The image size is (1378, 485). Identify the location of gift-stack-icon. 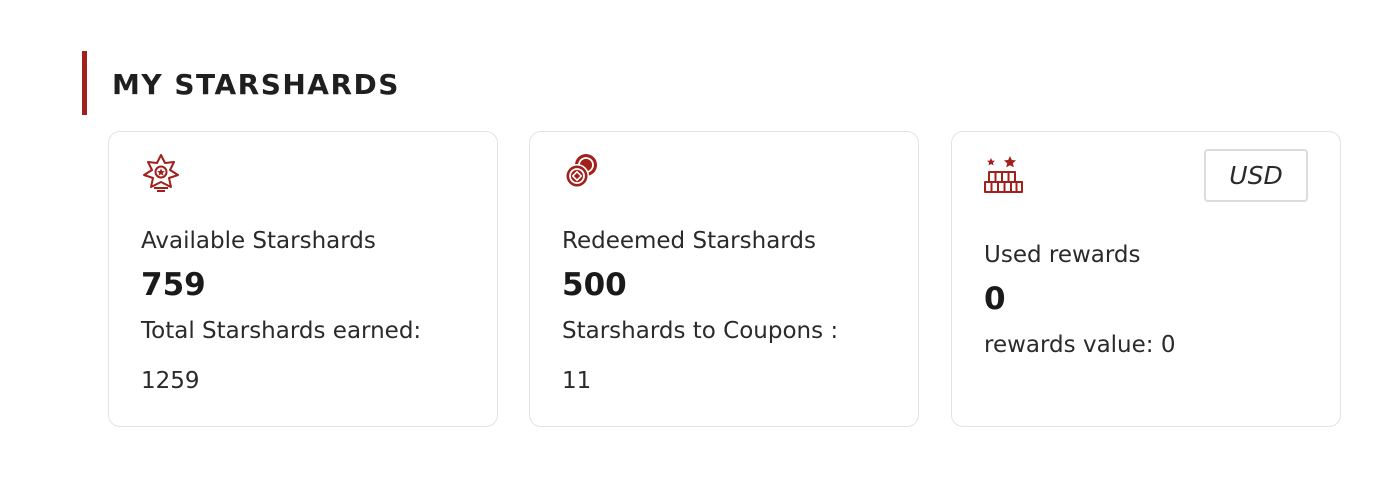
(1004, 174).